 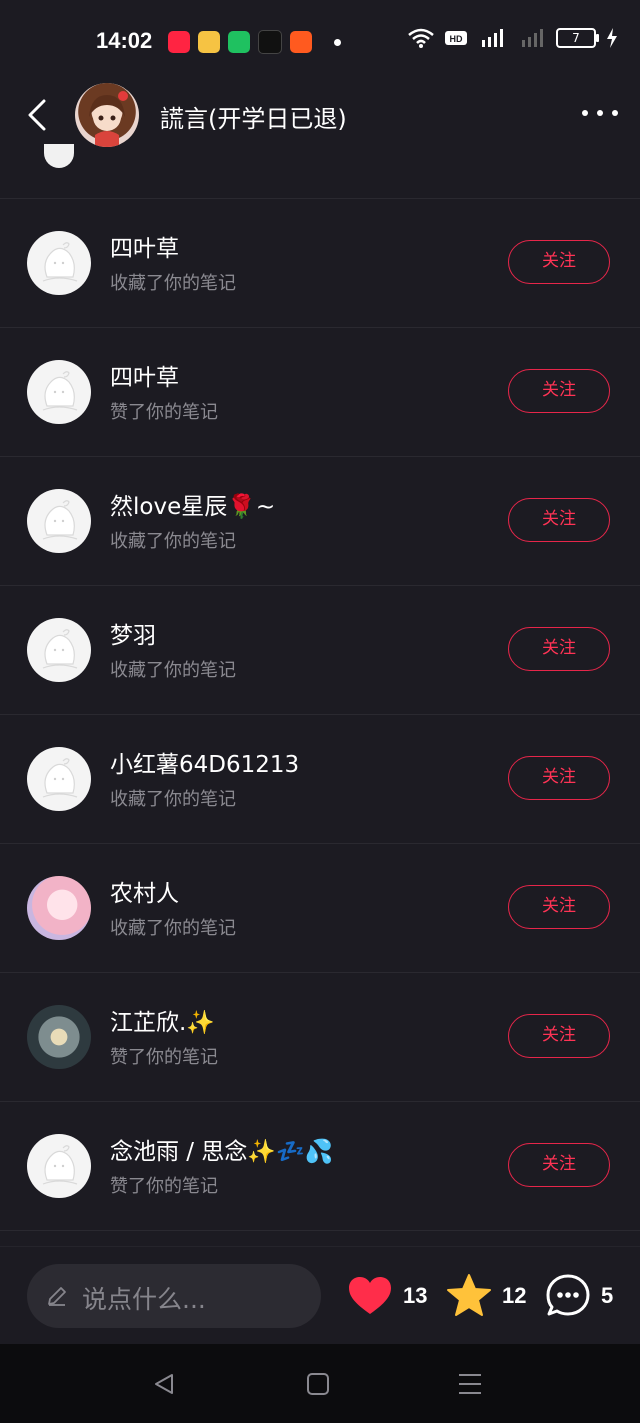 I want to click on signal-icon, so click(x=532, y=38).